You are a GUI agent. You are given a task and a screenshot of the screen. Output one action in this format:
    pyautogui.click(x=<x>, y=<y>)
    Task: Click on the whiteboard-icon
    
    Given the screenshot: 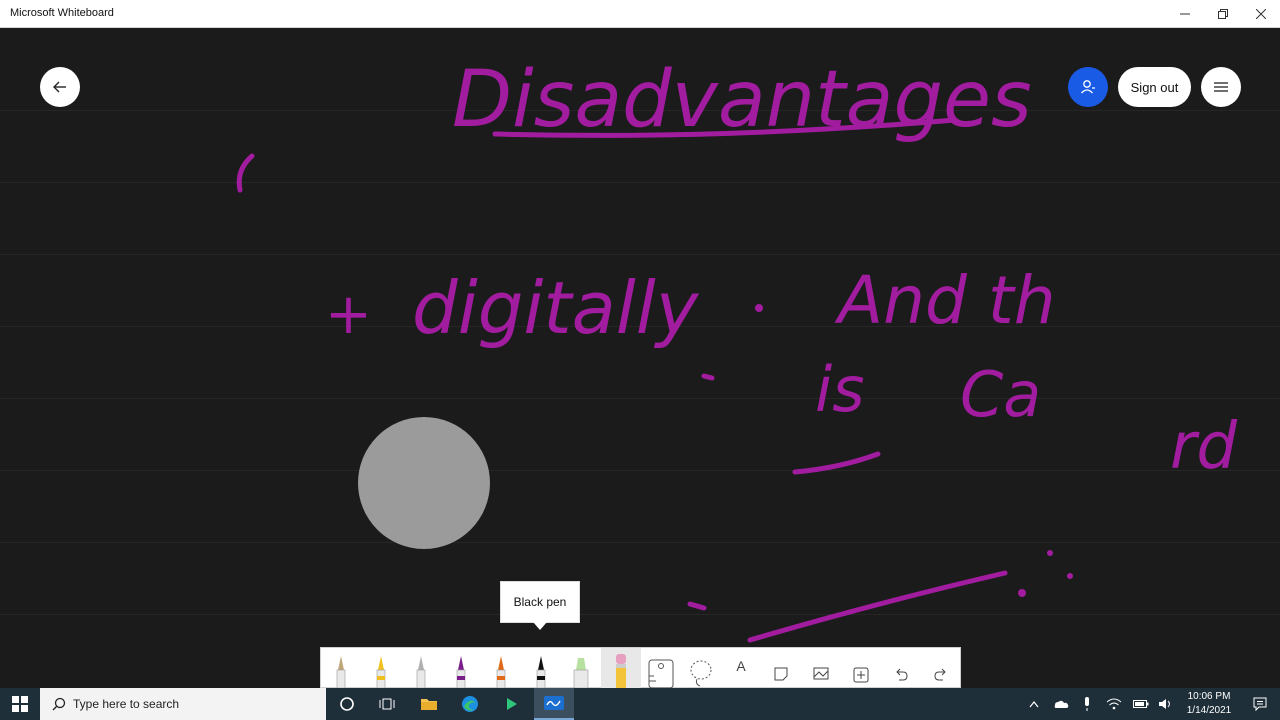 What is the action you would take?
    pyautogui.click(x=554, y=703)
    